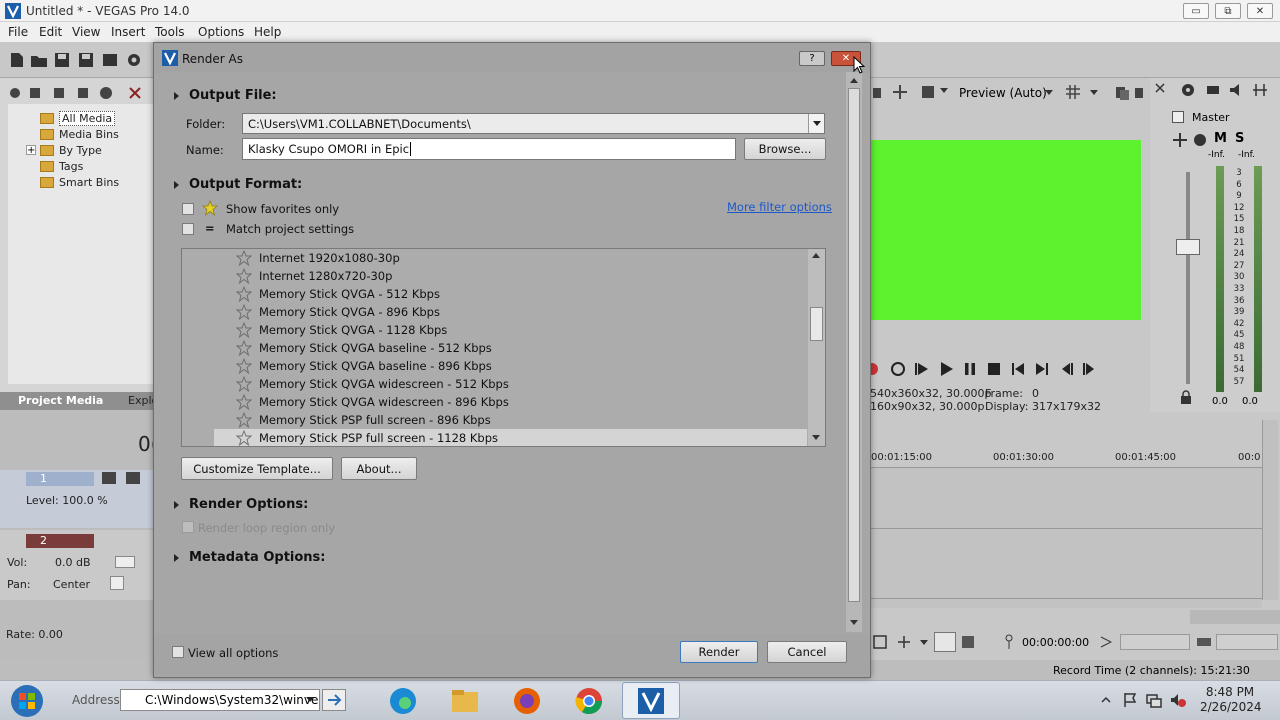 The height and width of the screenshot is (720, 1280). I want to click on save-as-icon, so click(86, 60).